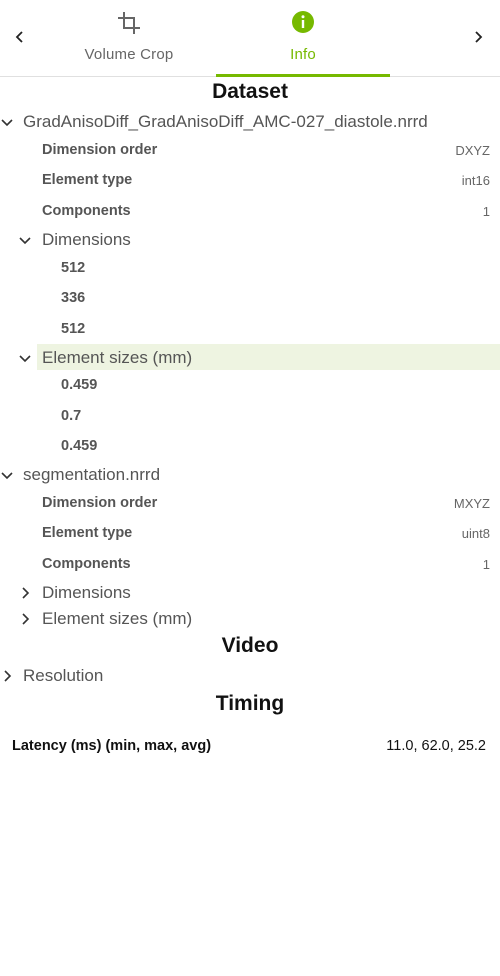 The image size is (500, 976). Describe the element at coordinates (63, 675) in the screenshot. I see `resolution-label: Resolution` at that location.